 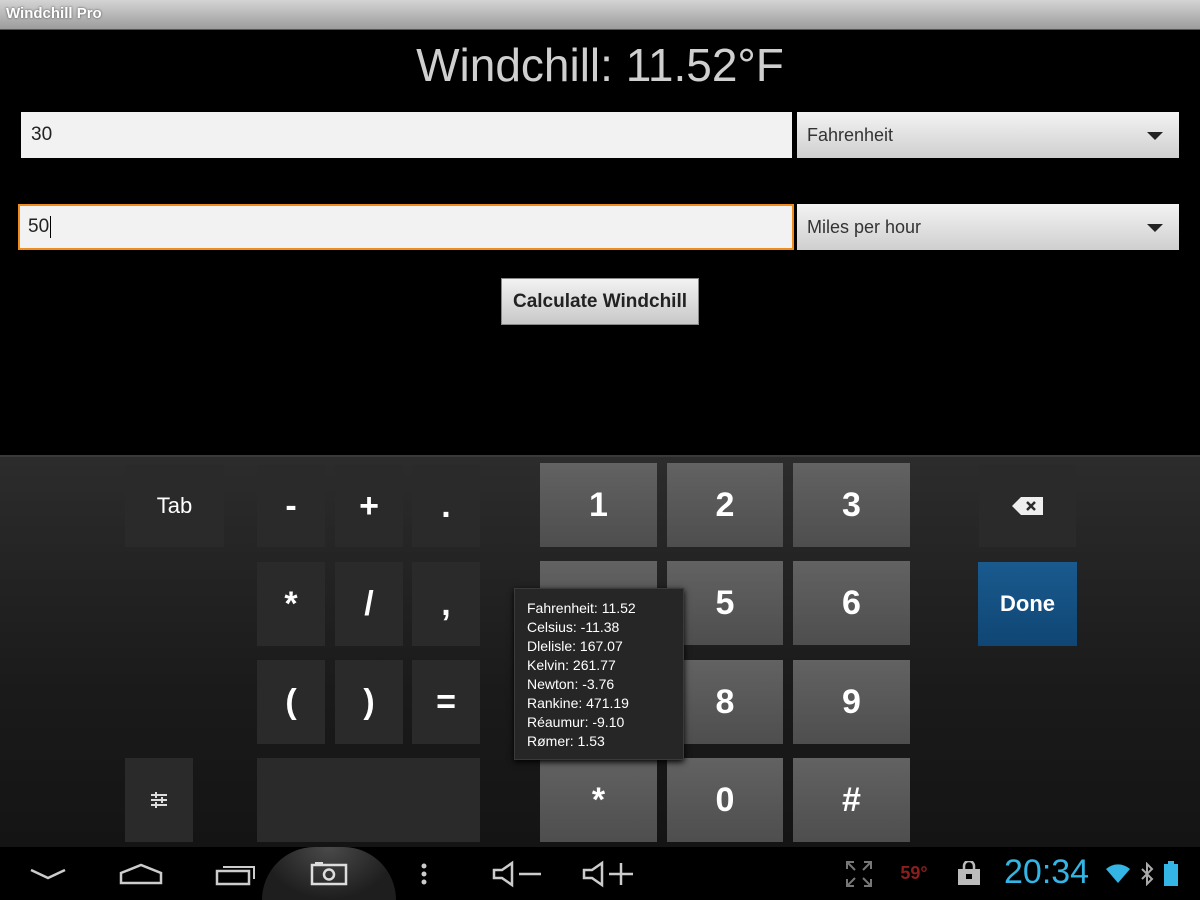 I want to click on hash-key: #, so click(x=851, y=800).